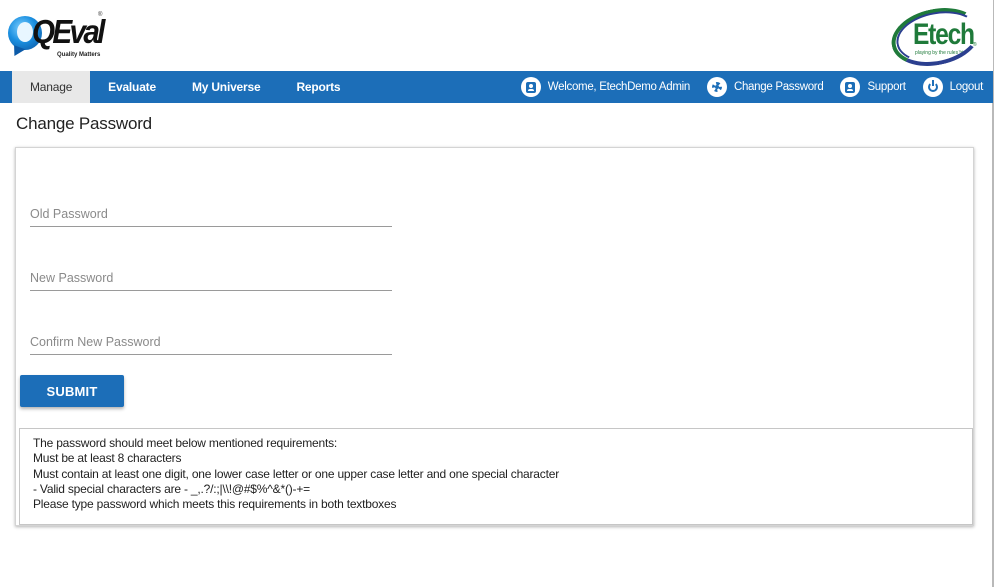 The width and height of the screenshot is (996, 587). Describe the element at coordinates (939, 53) in the screenshot. I see `etech-tagline: playing by the rules™` at that location.